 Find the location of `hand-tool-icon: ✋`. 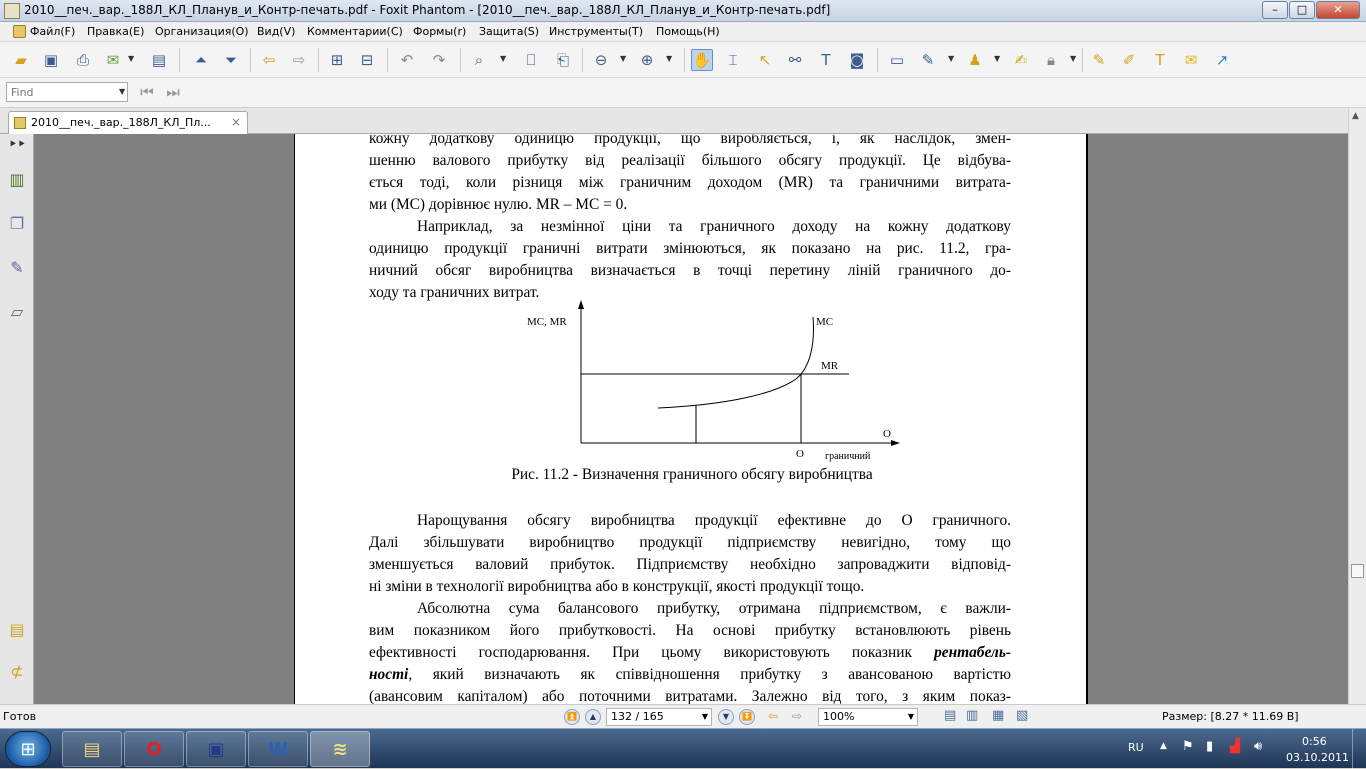

hand-tool-icon: ✋ is located at coordinates (702, 60).